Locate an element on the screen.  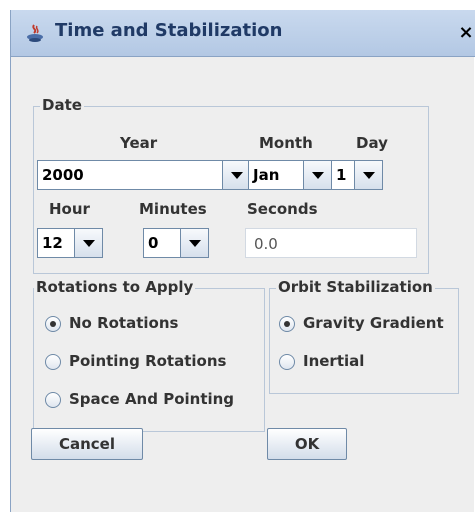
seconds-value: 0.0 is located at coordinates (266, 244).